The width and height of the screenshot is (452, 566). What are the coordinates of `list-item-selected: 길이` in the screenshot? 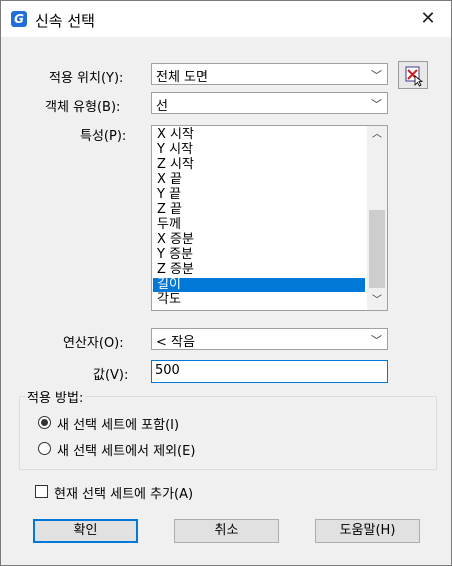 It's located at (259, 285).